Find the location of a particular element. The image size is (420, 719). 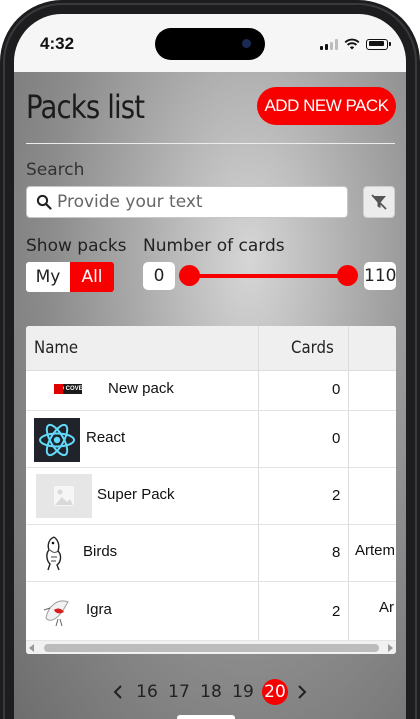

horizontal-scrollbar is located at coordinates (211, 647).